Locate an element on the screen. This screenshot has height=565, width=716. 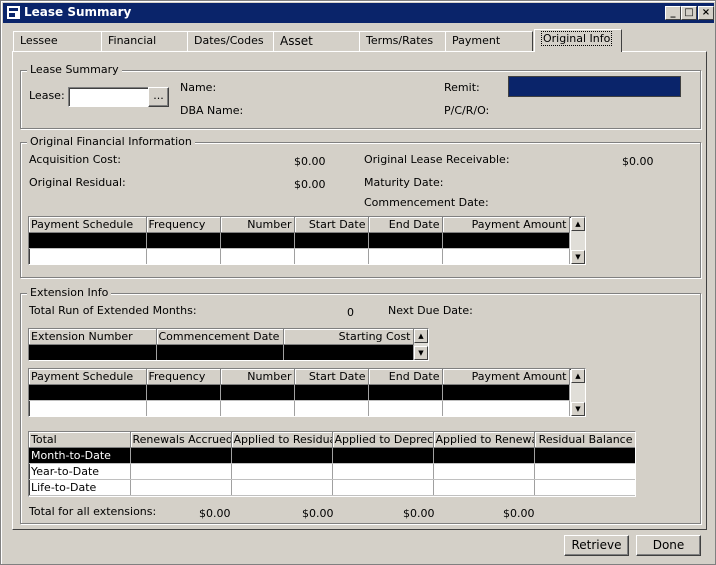
tab-label: Financial is located at coordinates (132, 40).